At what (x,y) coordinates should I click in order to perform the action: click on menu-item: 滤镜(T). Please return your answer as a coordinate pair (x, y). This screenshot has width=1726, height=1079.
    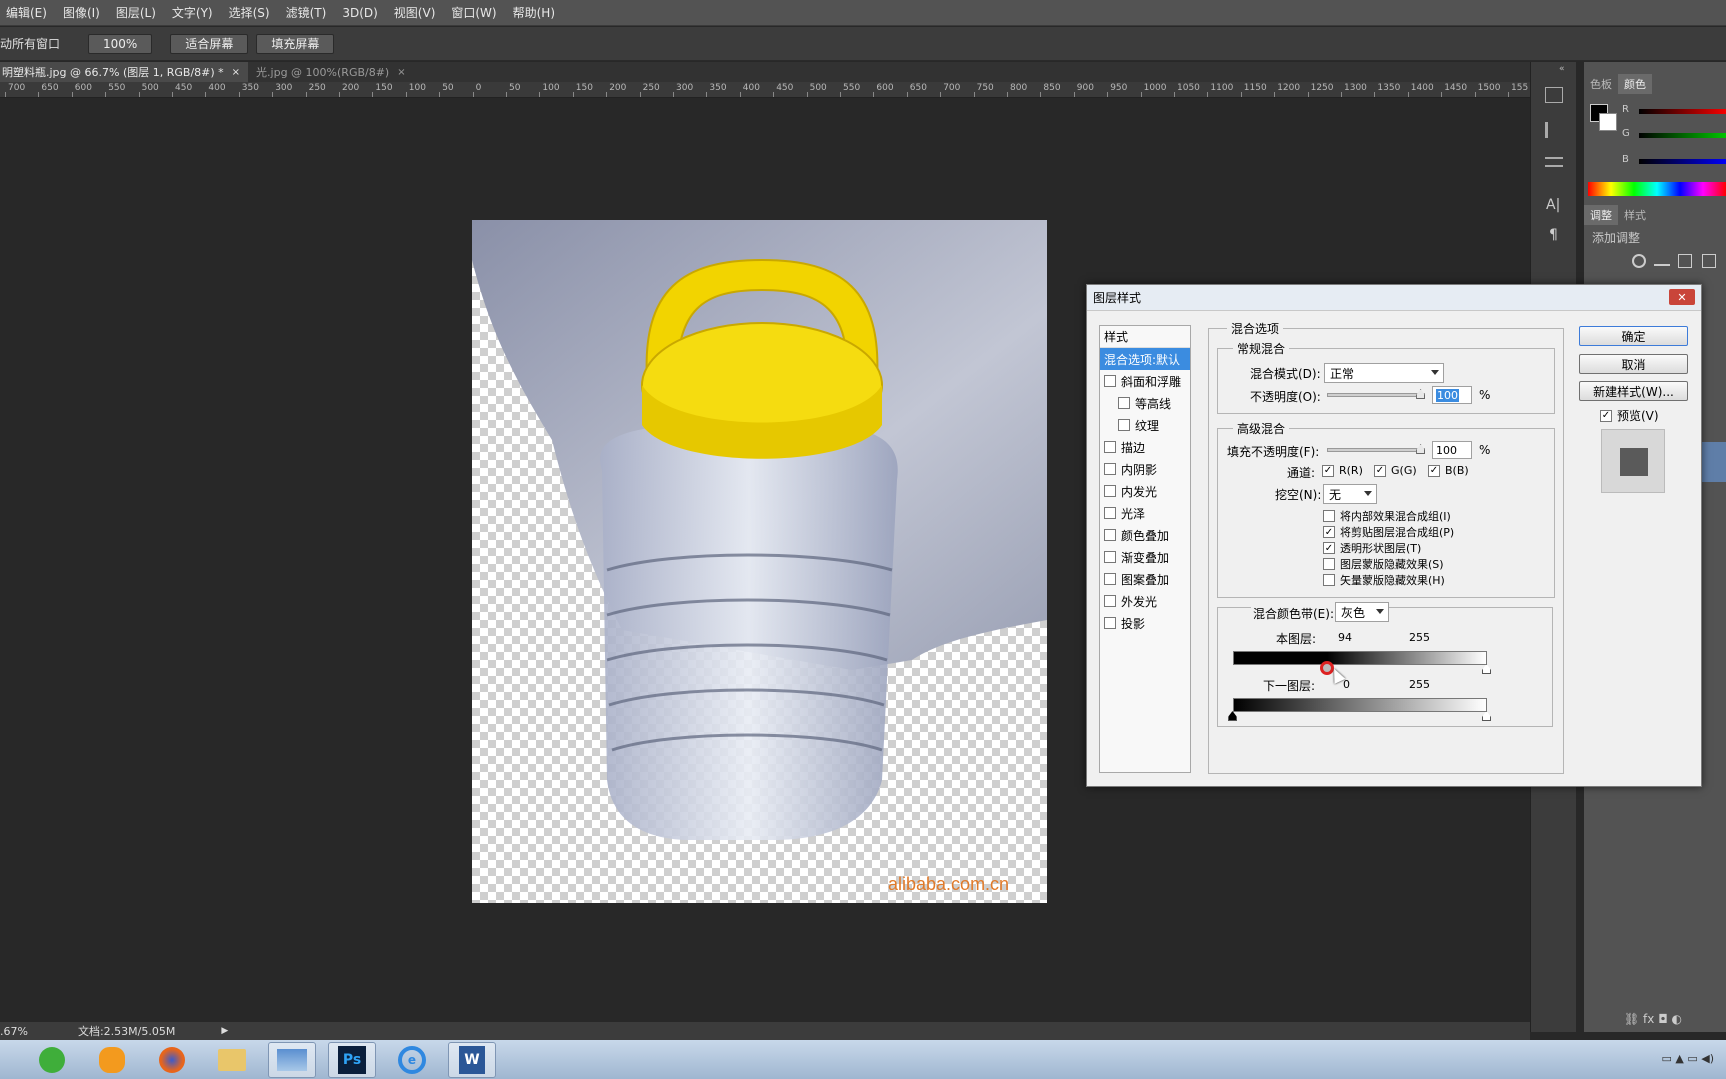
    Looking at the image, I should click on (306, 12).